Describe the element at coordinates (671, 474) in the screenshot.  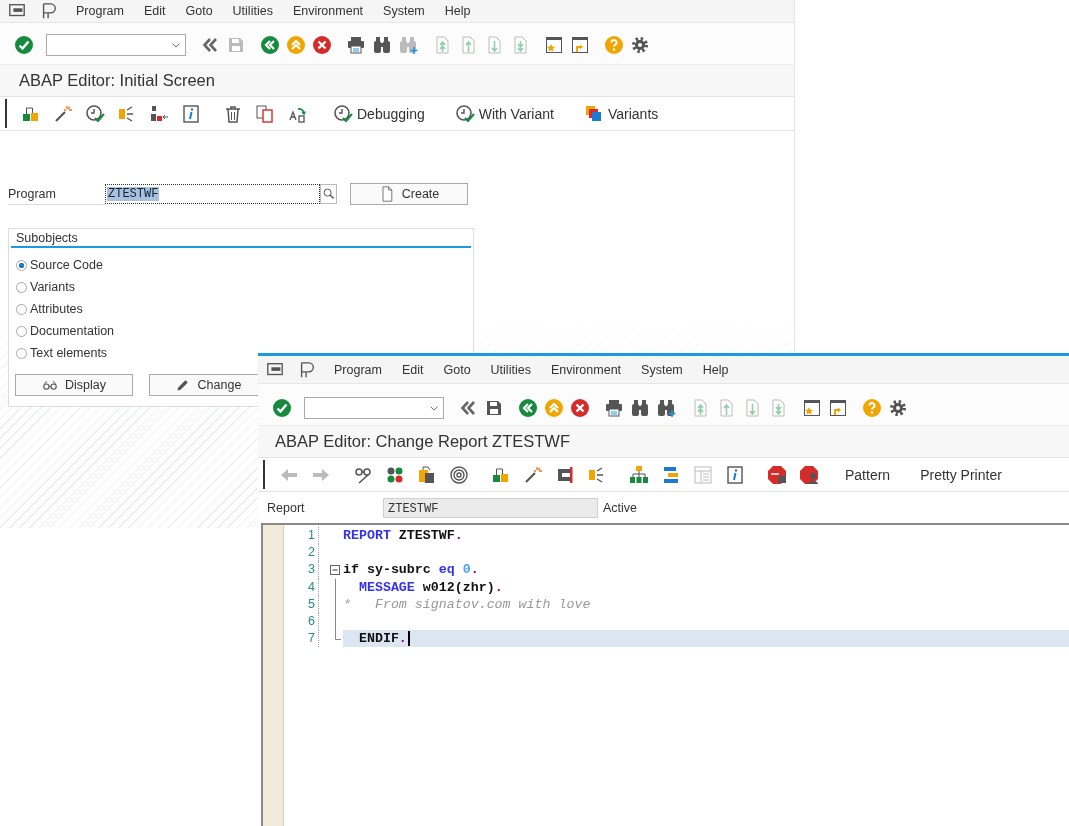
I see `stacked-bars-icon` at that location.